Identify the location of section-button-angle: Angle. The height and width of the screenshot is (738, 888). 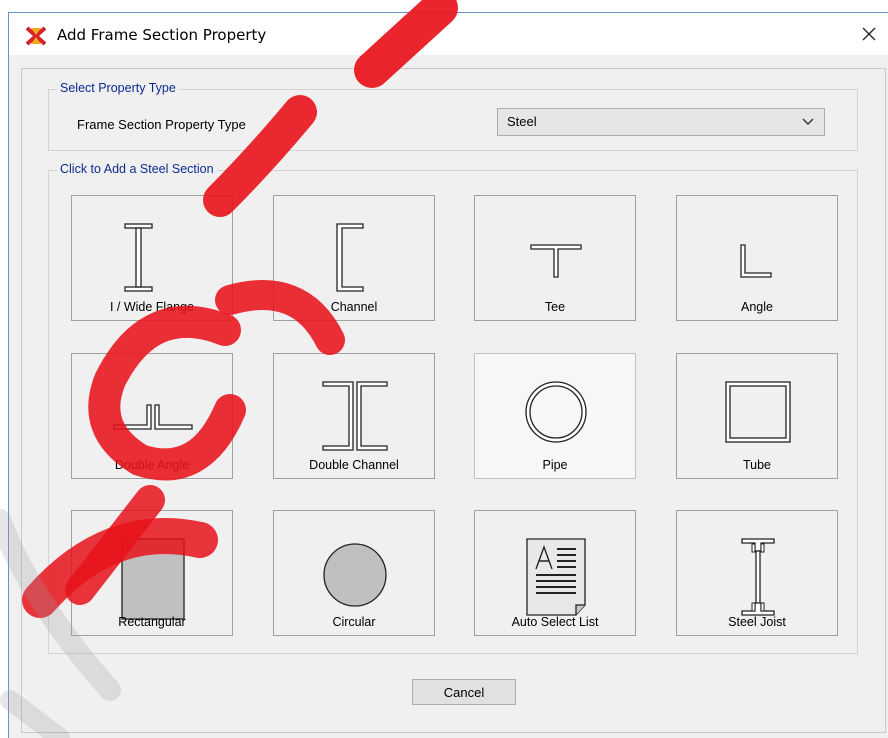
(757, 258).